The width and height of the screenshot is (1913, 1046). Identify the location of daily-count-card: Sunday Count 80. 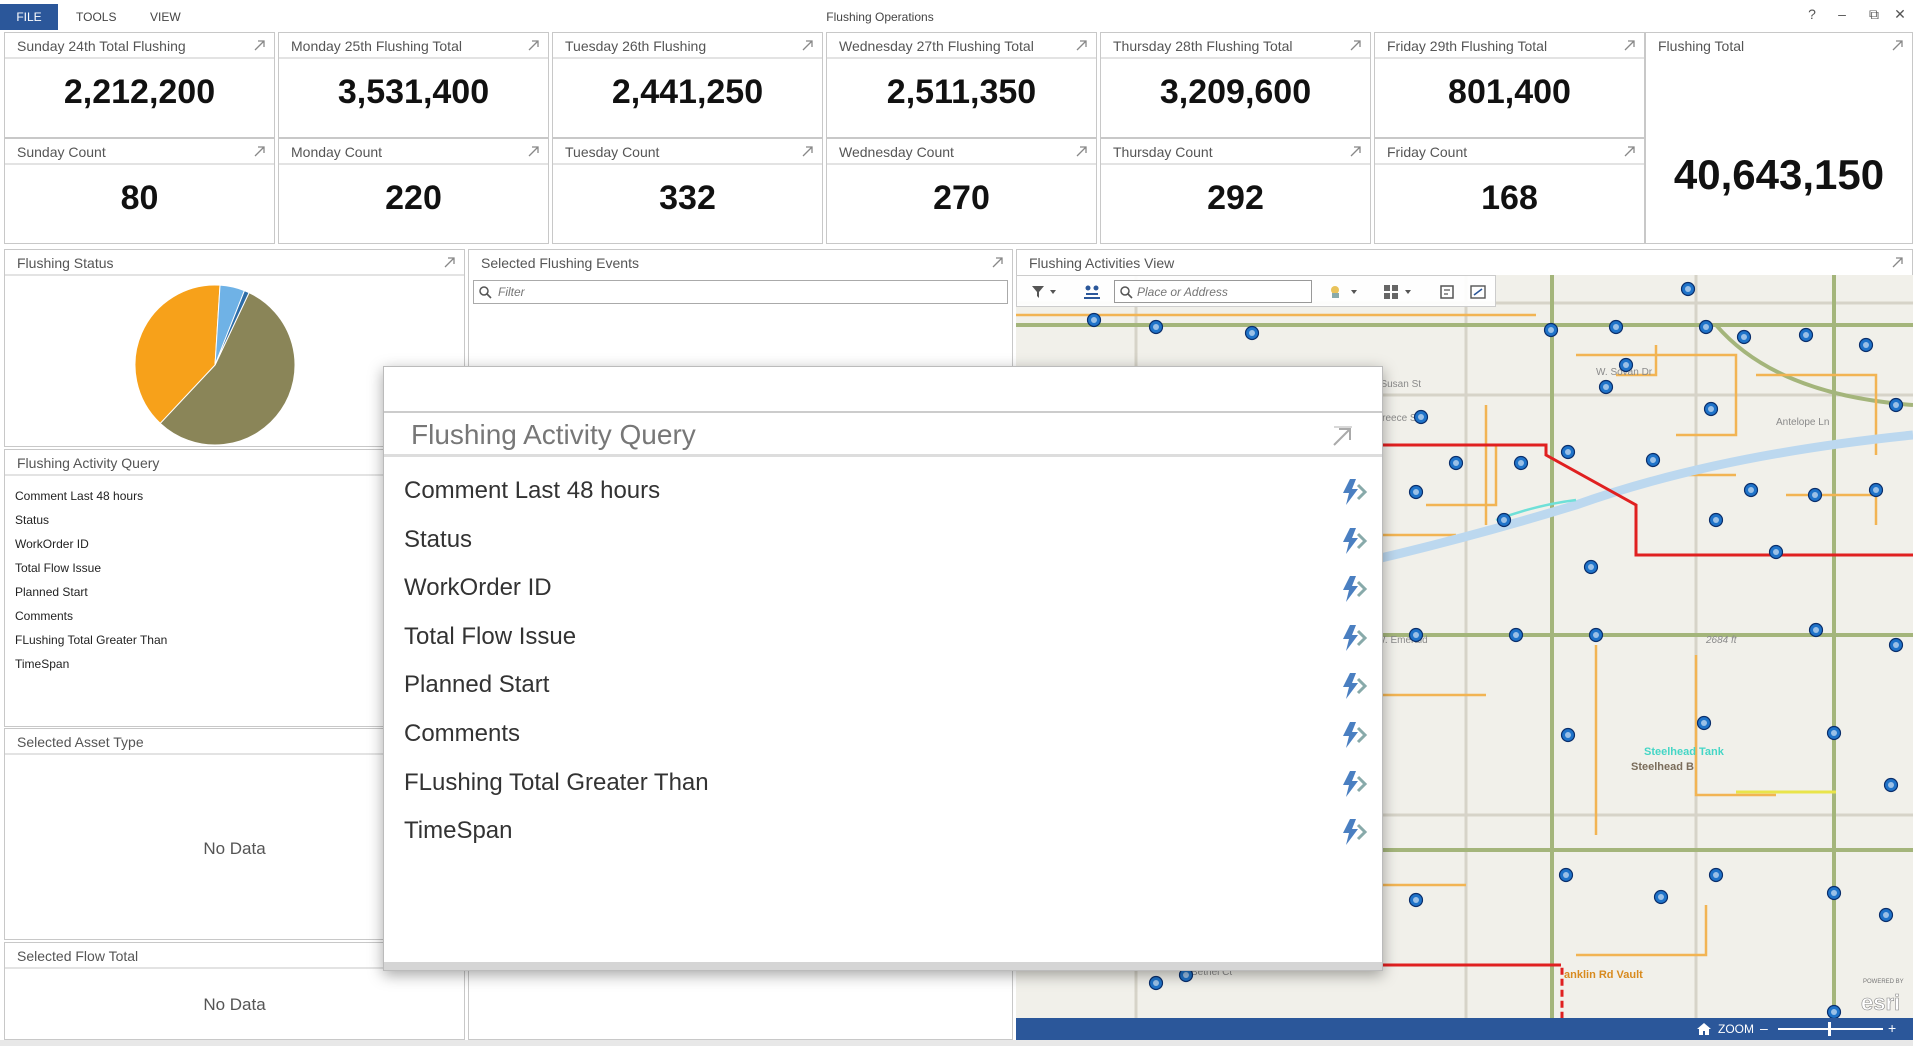
(139, 191).